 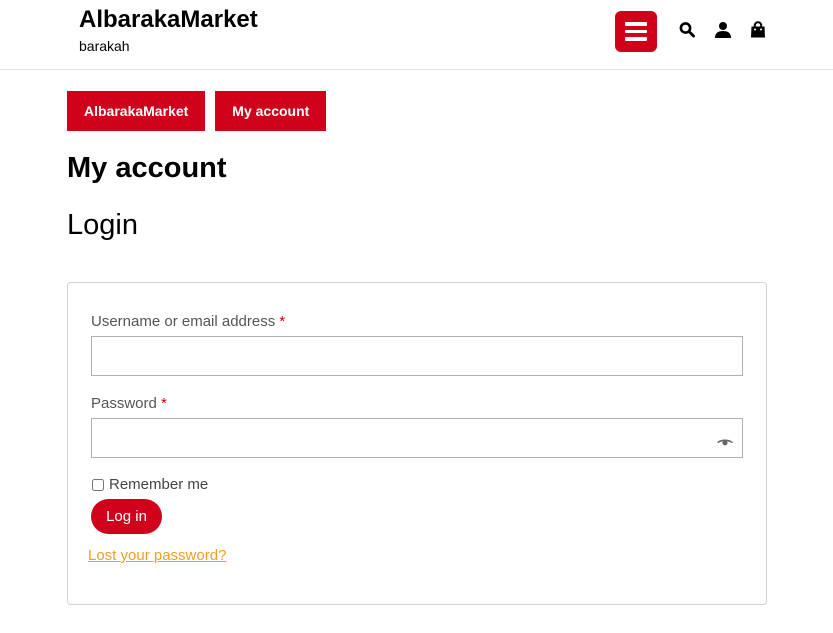 I want to click on username-label-text: Username or email address, so click(x=183, y=321).